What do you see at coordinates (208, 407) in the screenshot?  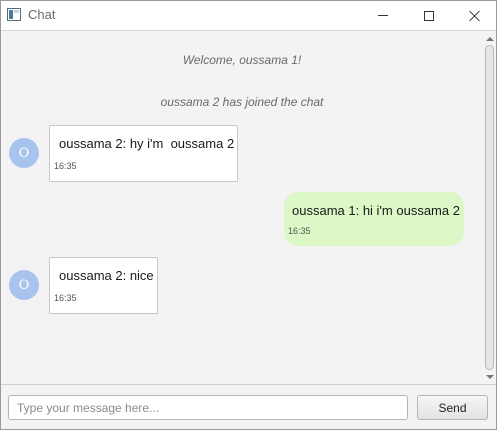 I see `message-input` at bounding box center [208, 407].